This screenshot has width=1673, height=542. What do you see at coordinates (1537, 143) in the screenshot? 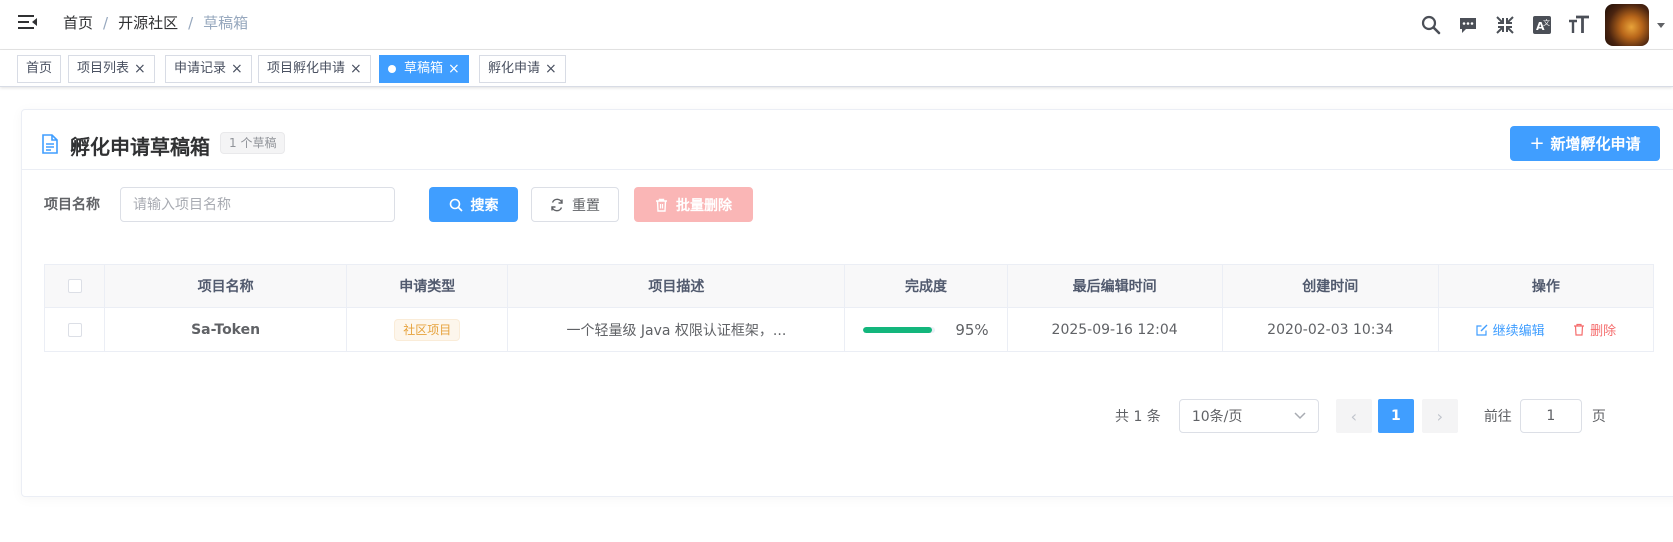
I see `plus-icon: +` at bounding box center [1537, 143].